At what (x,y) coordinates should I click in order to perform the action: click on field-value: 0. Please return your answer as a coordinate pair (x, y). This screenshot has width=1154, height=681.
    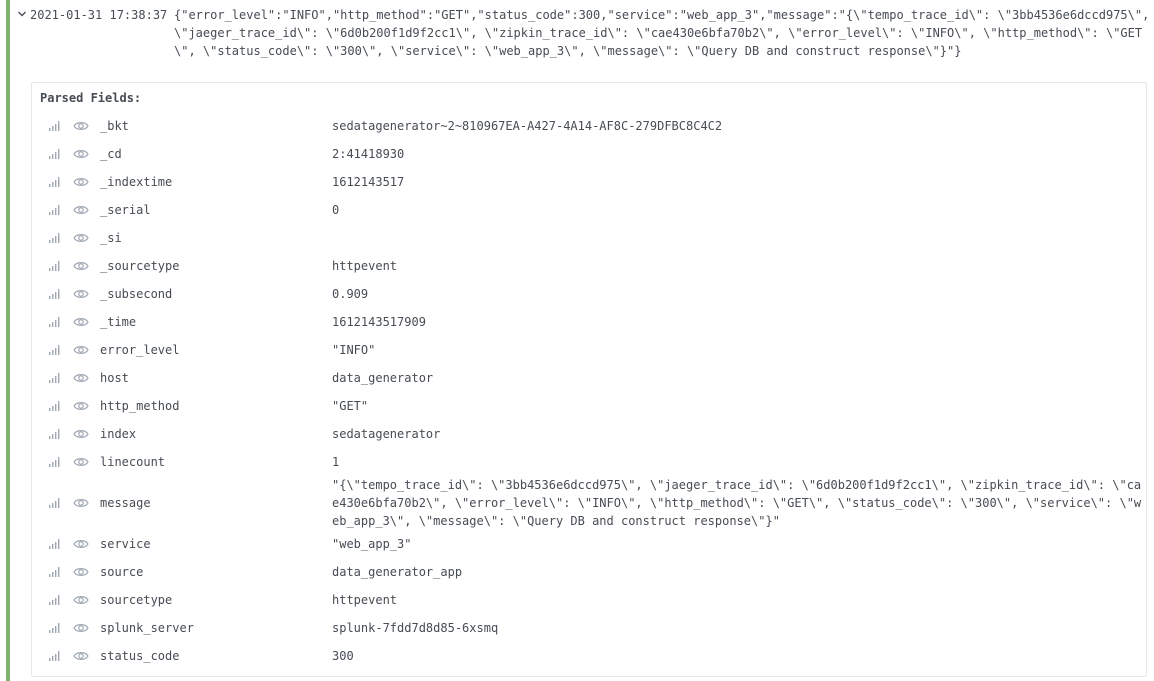
    Looking at the image, I should click on (336, 210).